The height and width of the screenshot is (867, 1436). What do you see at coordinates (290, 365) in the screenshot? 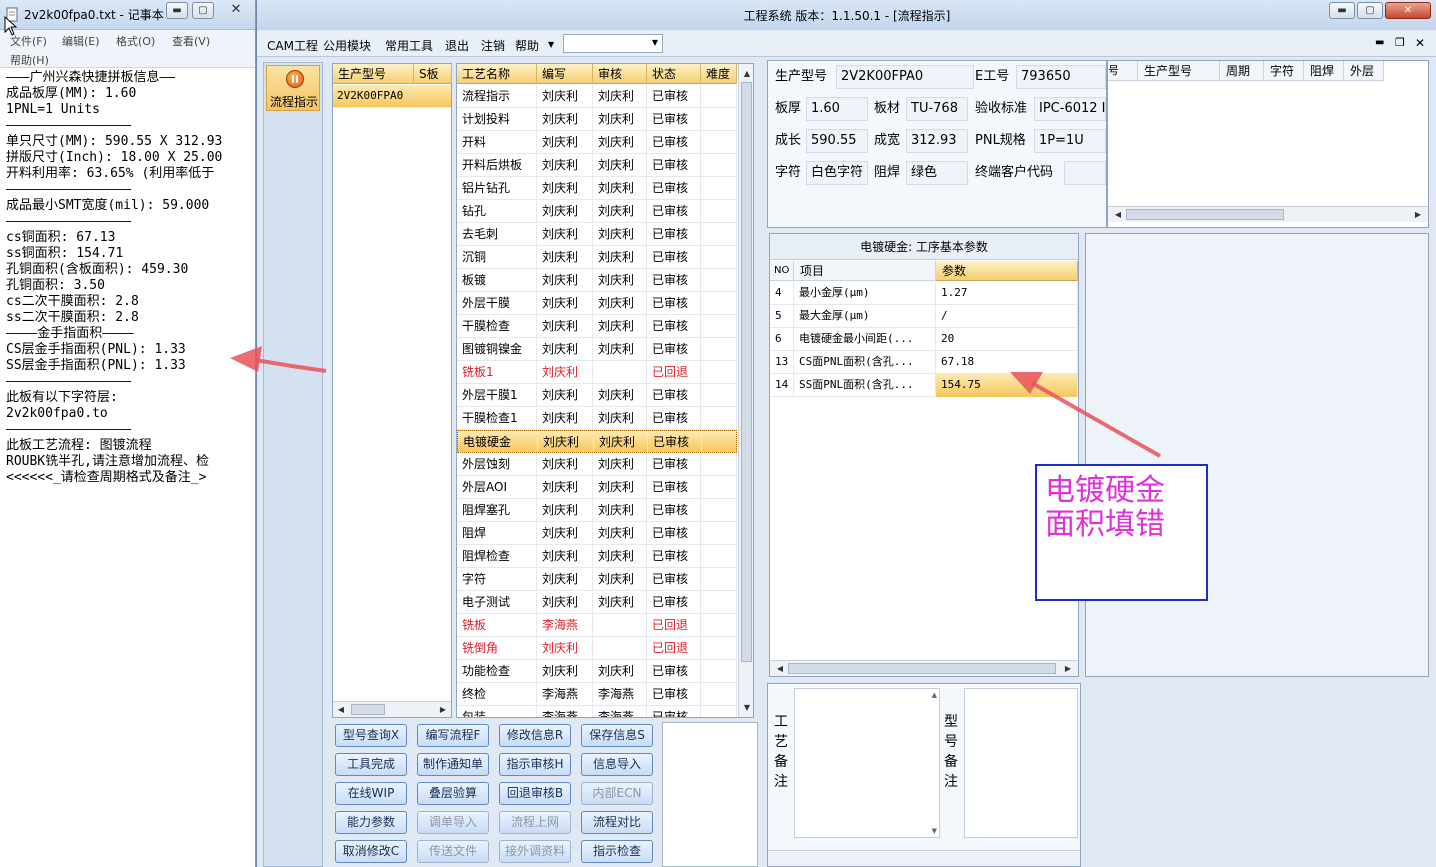
I see `left-arrow` at bounding box center [290, 365].